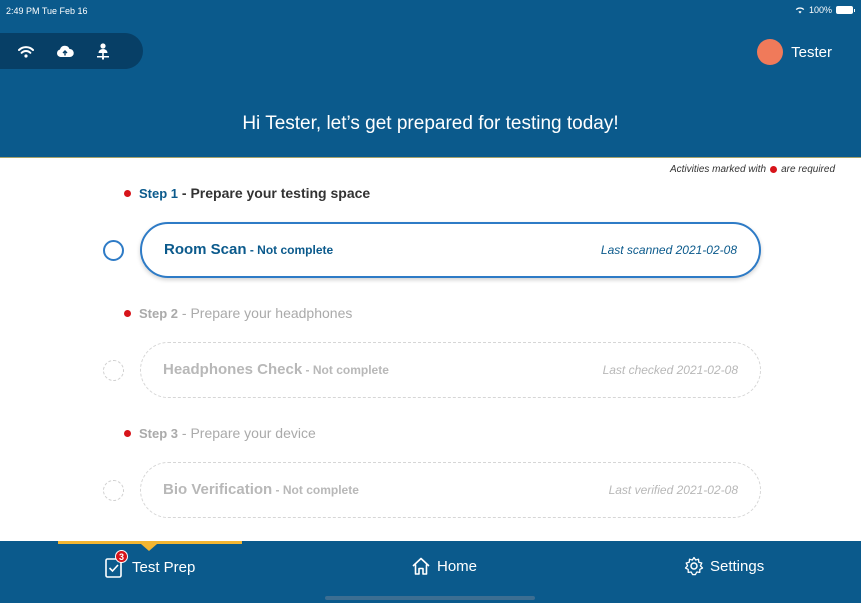 The width and height of the screenshot is (861, 603). I want to click on tab-label: Home, so click(457, 566).